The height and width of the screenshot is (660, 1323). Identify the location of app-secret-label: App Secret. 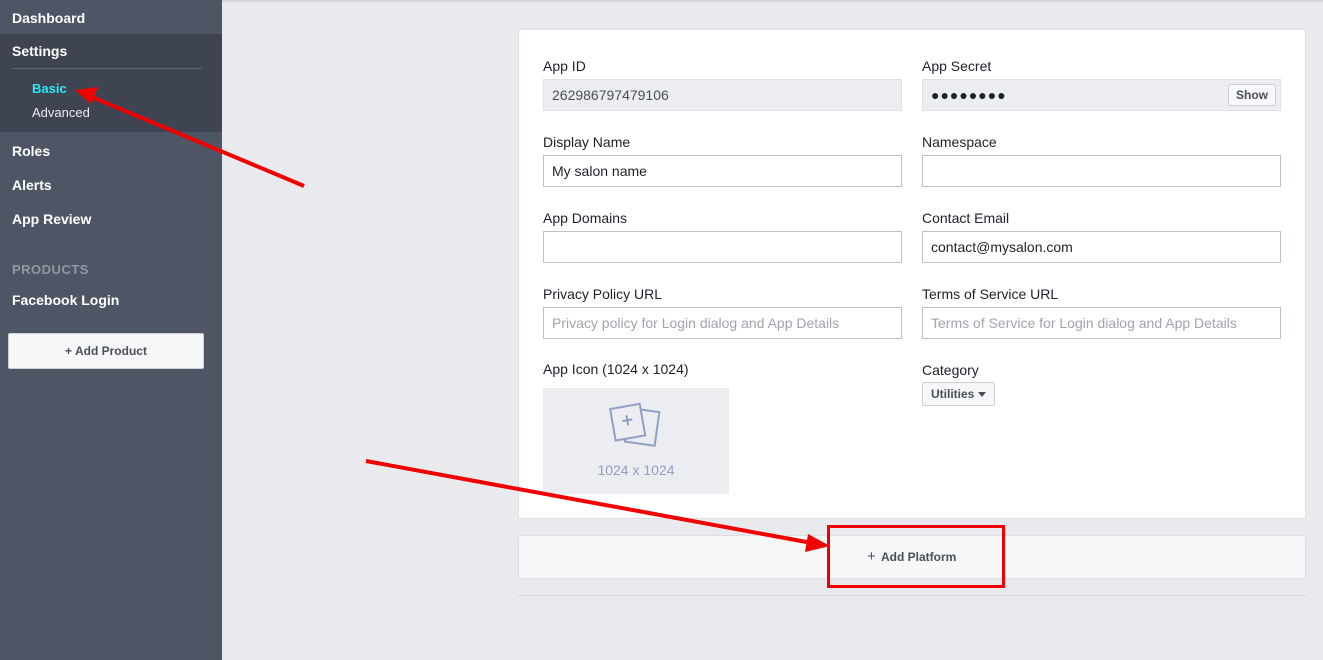
(957, 66).